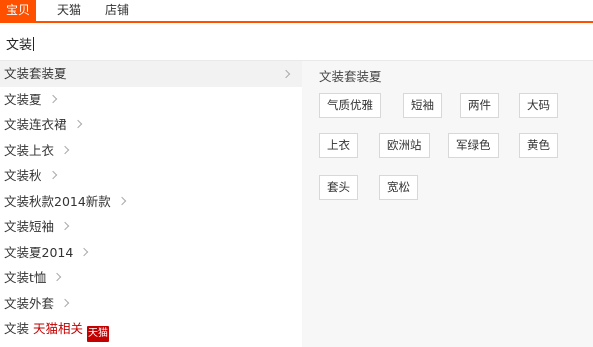 The height and width of the screenshot is (347, 593). I want to click on suggestion-label: 文装秋, so click(23, 175).